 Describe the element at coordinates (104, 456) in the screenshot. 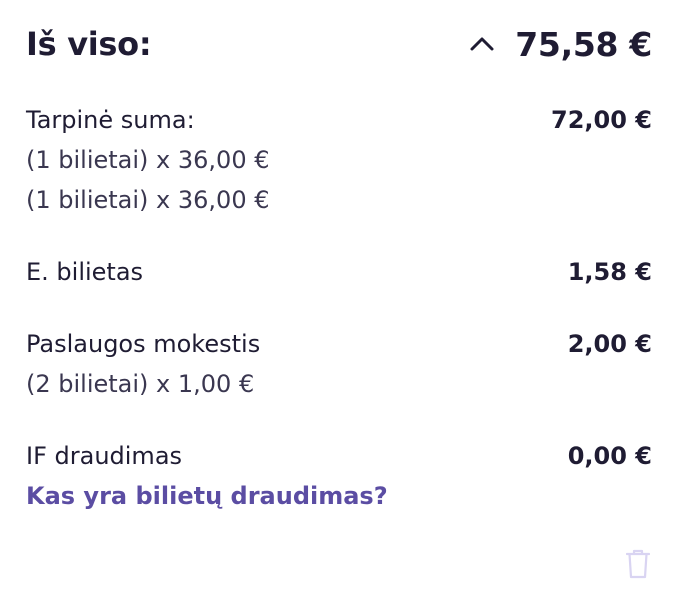

I see `insurance-label: IF draudimas` at that location.